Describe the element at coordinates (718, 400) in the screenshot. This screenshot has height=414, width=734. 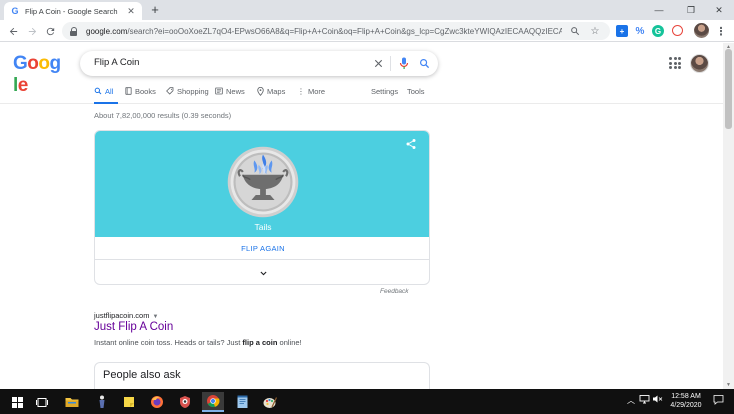
I see `notifications-icon` at that location.